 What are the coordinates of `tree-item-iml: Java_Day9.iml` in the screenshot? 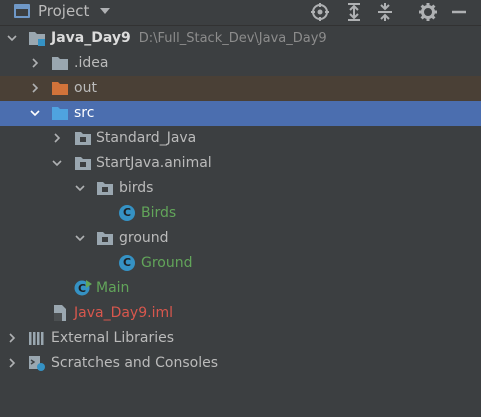 It's located at (240, 313).